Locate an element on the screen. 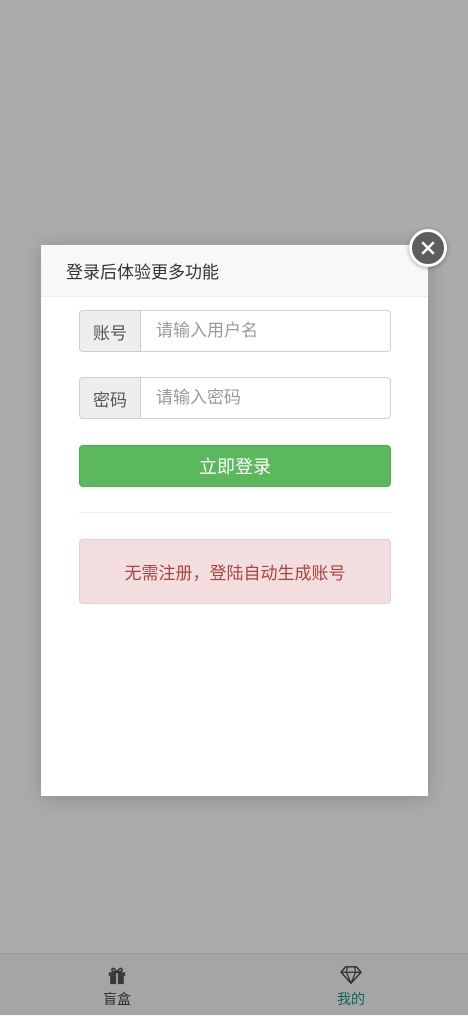  close-icon is located at coordinates (428, 248).